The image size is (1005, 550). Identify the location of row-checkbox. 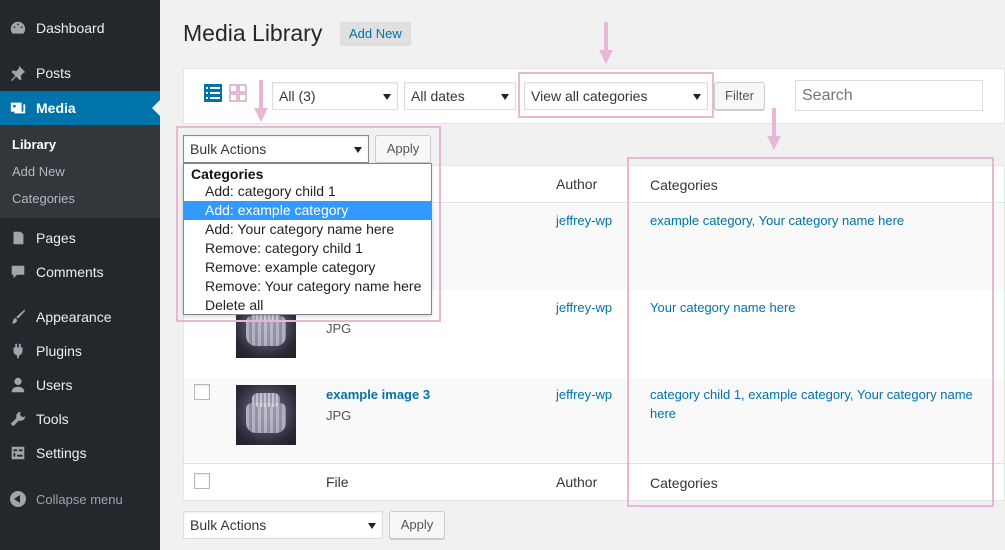
(202, 392).